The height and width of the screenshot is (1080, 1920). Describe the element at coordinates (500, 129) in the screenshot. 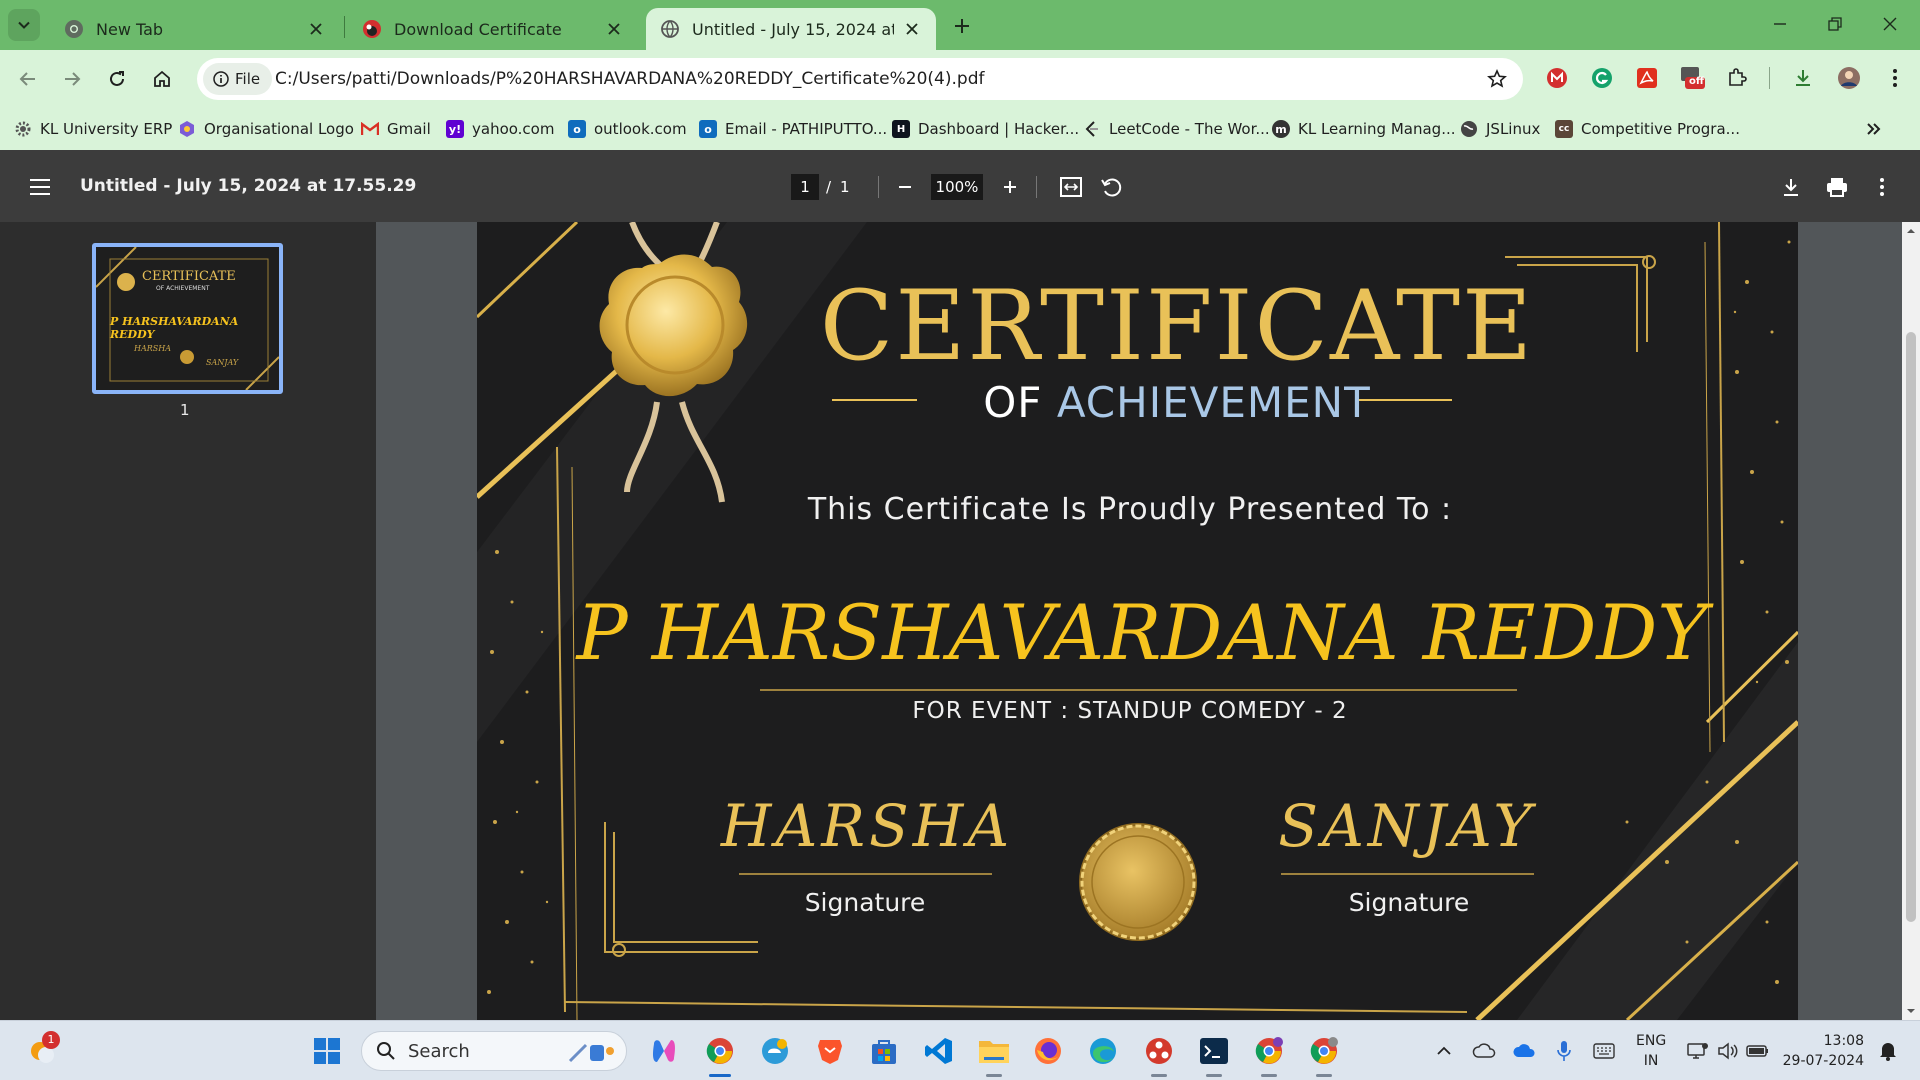

I see `bookmark-yahoo: y! yahoo.com` at that location.